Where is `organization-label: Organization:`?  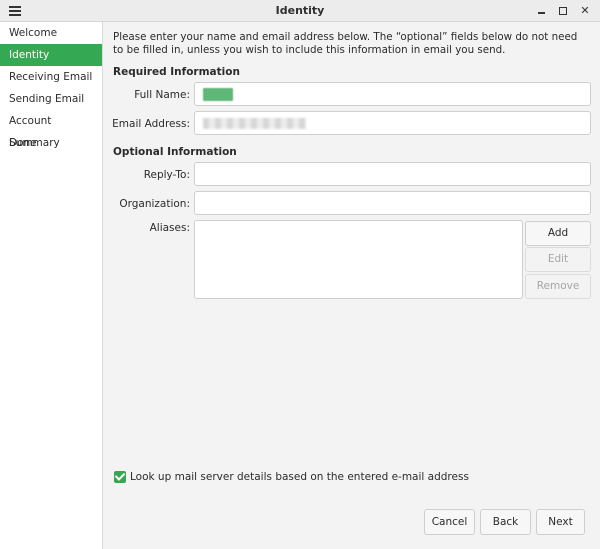
organization-label: Organization: is located at coordinates (154, 204).